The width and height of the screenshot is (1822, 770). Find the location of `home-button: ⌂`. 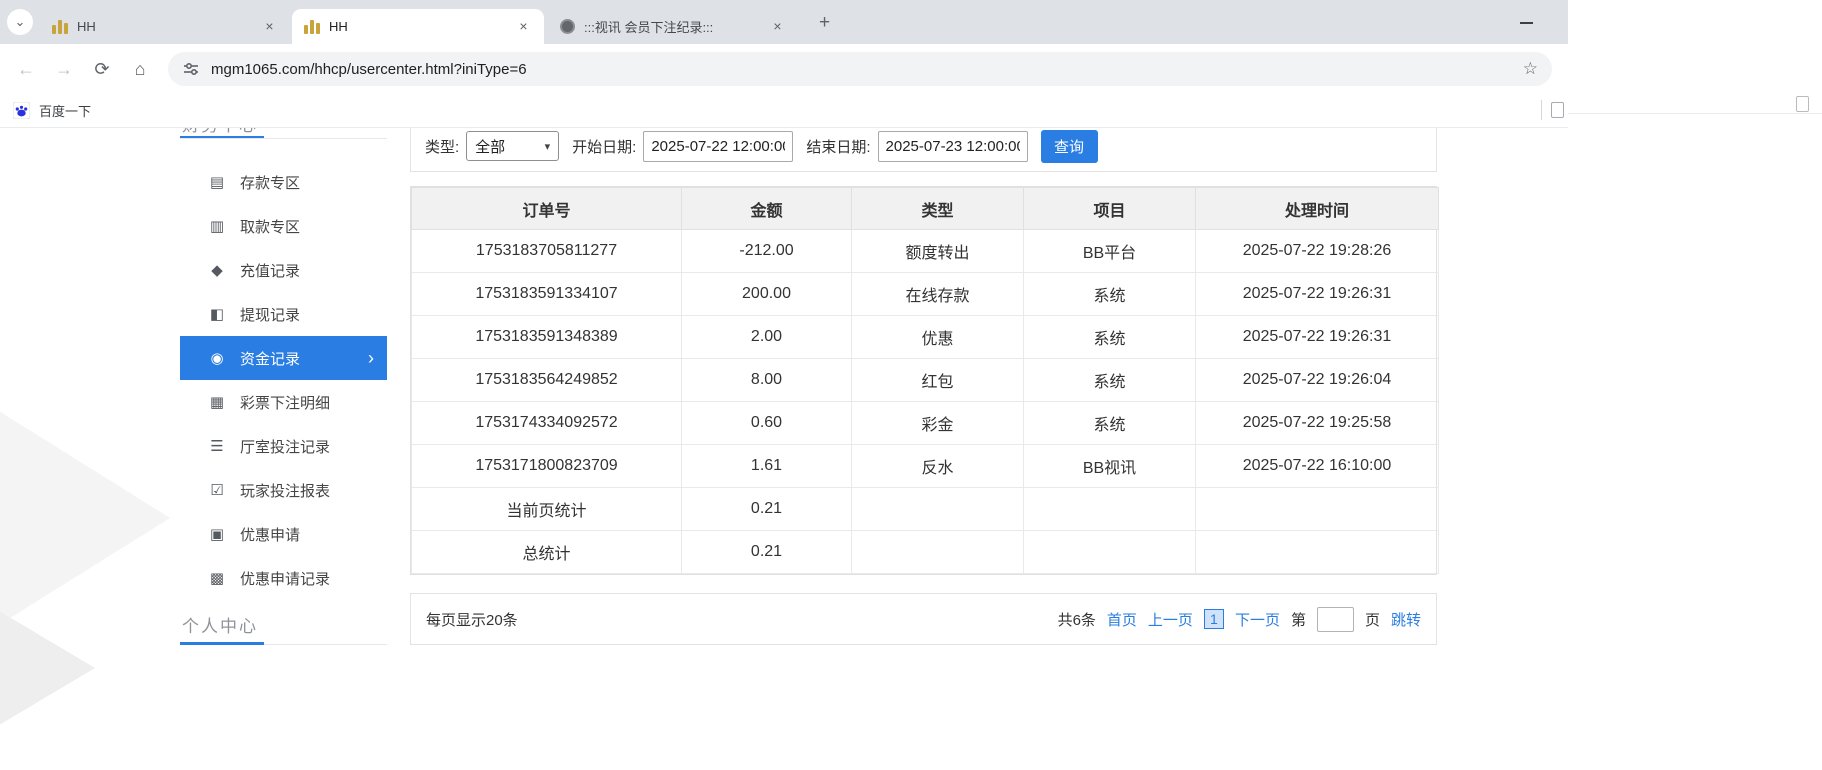

home-button: ⌂ is located at coordinates (140, 69).